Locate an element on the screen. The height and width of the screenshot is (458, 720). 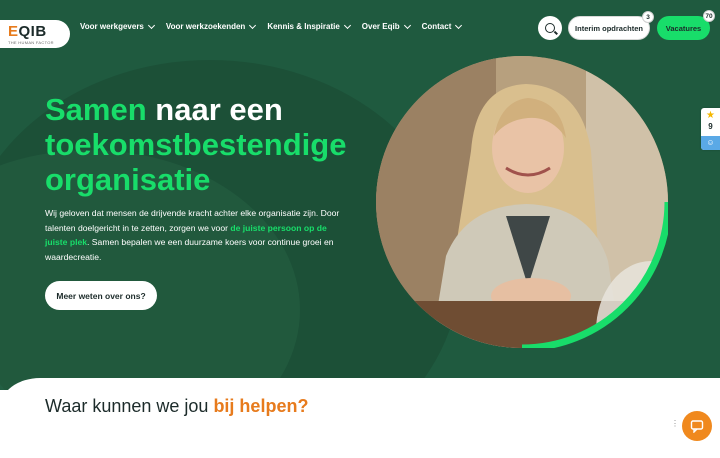
nav-item-contact: Contact is located at coordinates (442, 26).